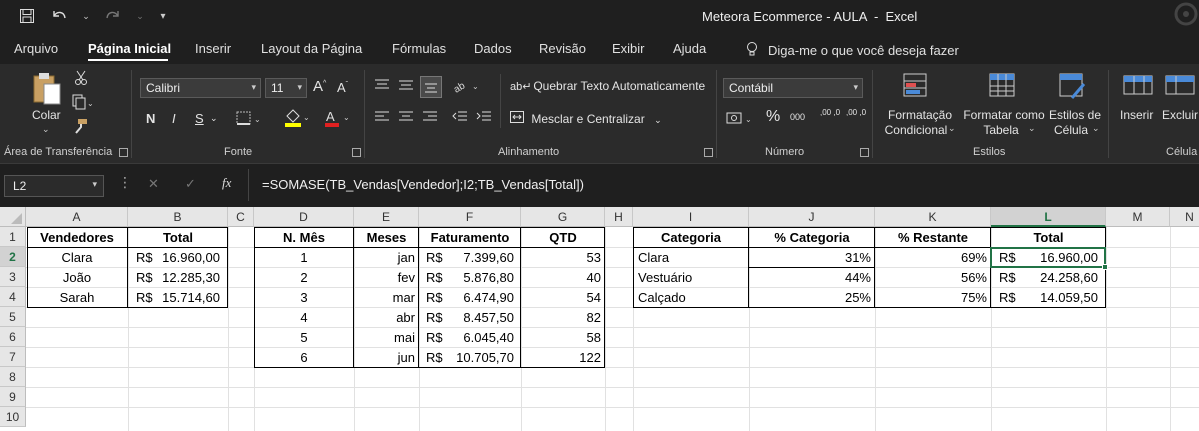  I want to click on increase-font-icon: A^, so click(319, 86).